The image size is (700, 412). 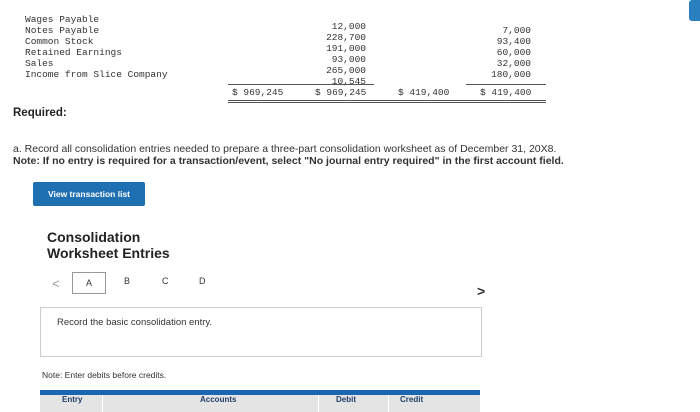 I want to click on total-debit-a: $ 969,245, so click(x=258, y=92).